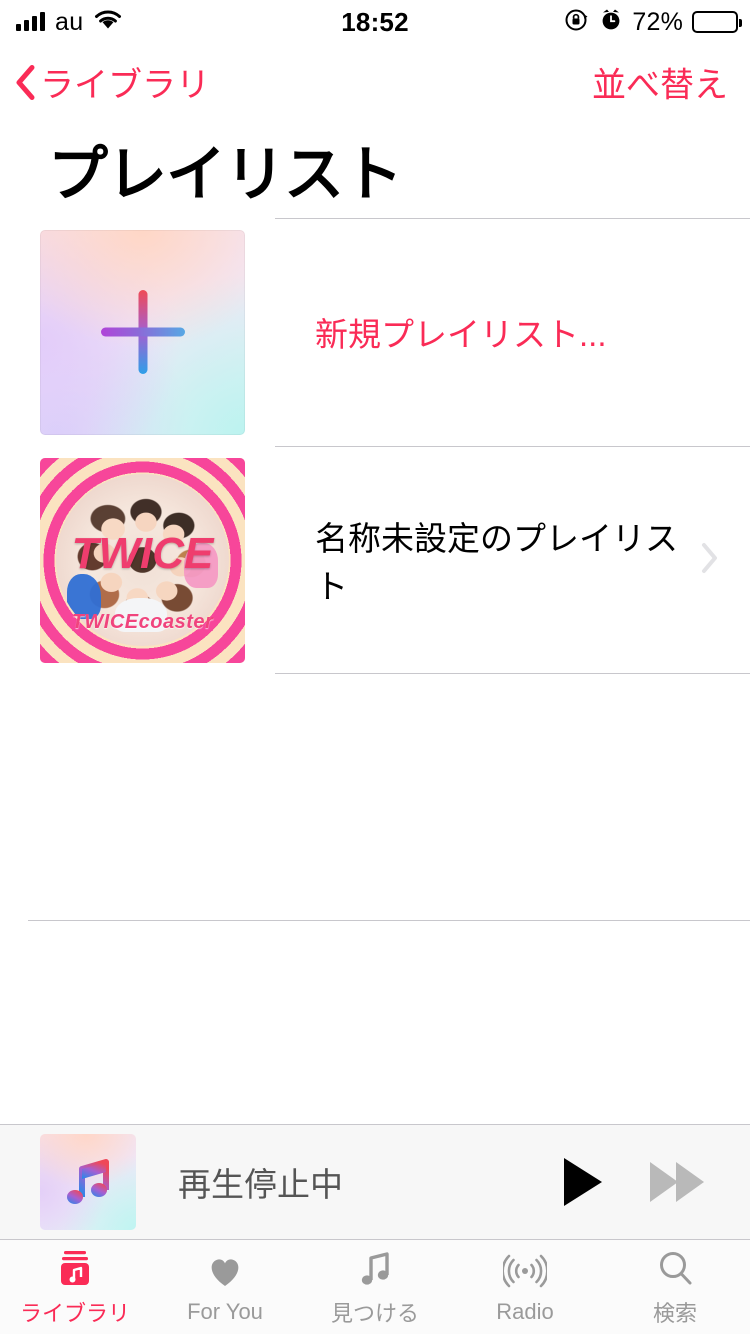 The height and width of the screenshot is (1334, 750). I want to click on battery-percent-label: 72%, so click(657, 21).